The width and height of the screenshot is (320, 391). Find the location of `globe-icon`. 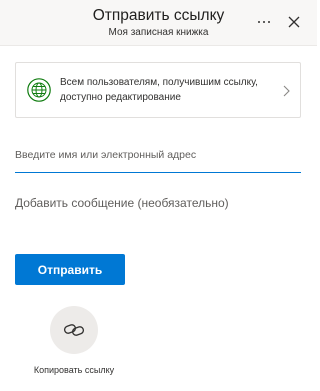

globe-icon is located at coordinates (39, 90).